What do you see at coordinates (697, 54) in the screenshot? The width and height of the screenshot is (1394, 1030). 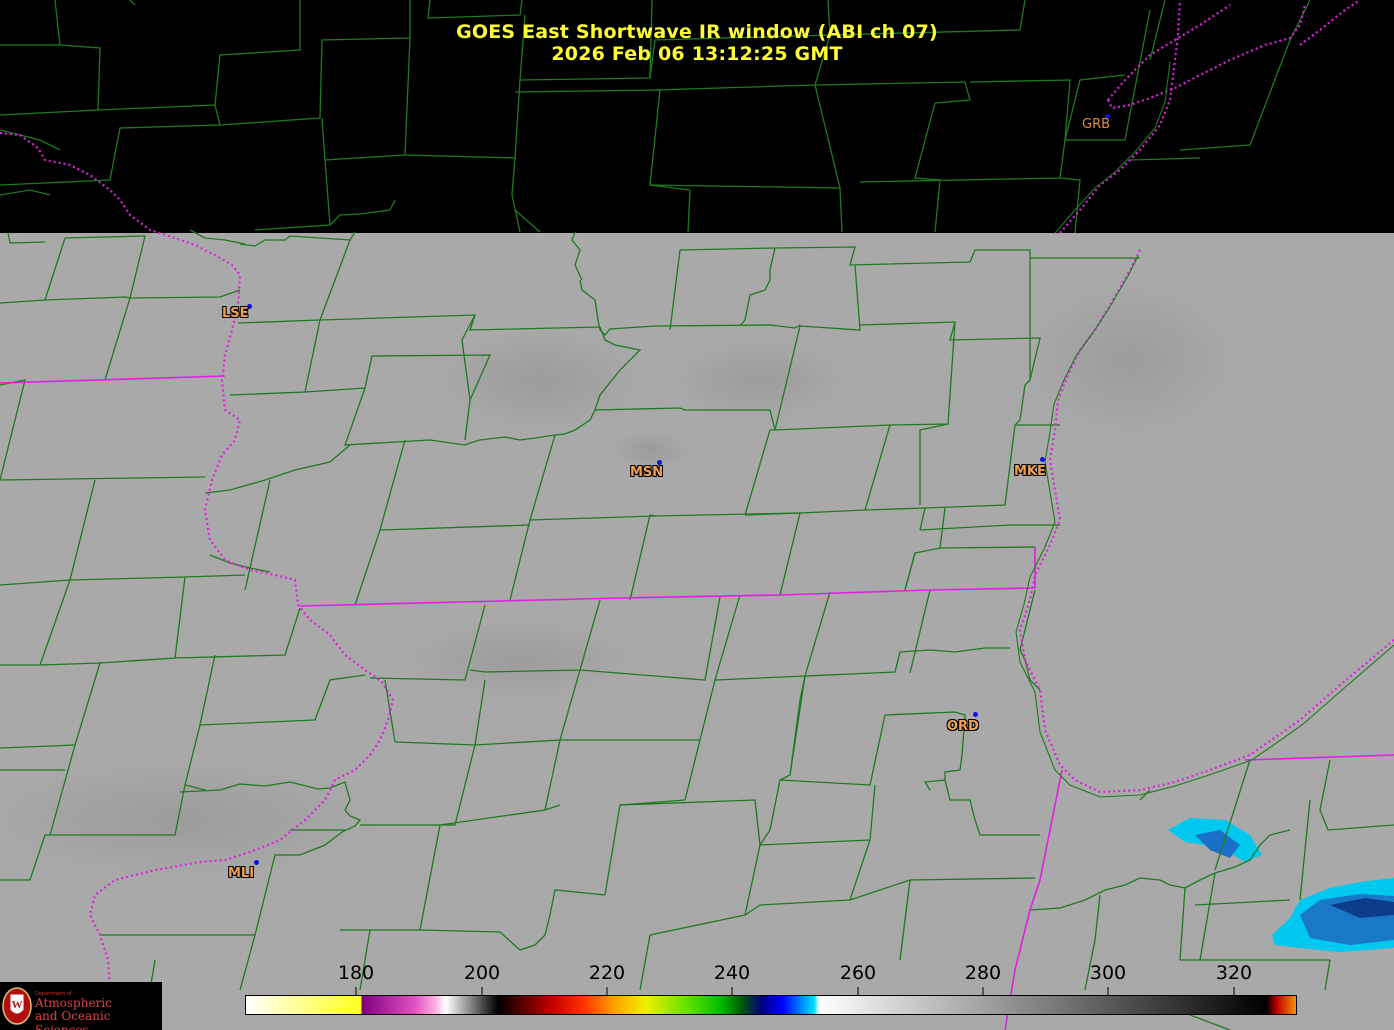 I see `image-timestamp: 2026 Feb 06 13:12:25 GMT` at bounding box center [697, 54].